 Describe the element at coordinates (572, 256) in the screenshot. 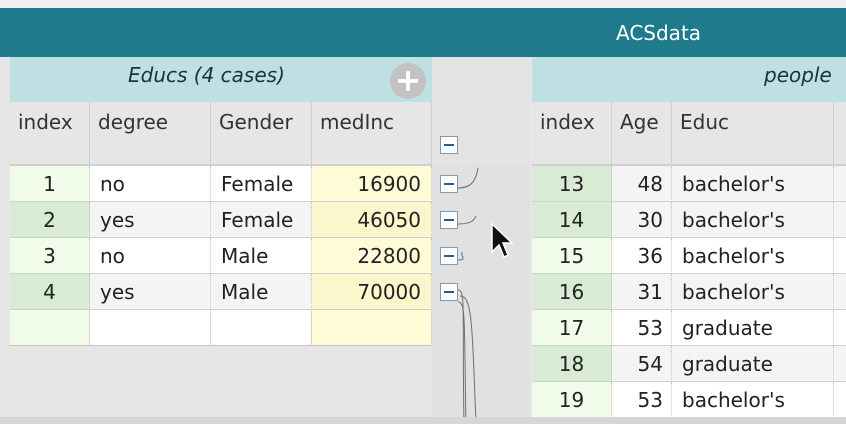

I see `index-cell: 15` at that location.